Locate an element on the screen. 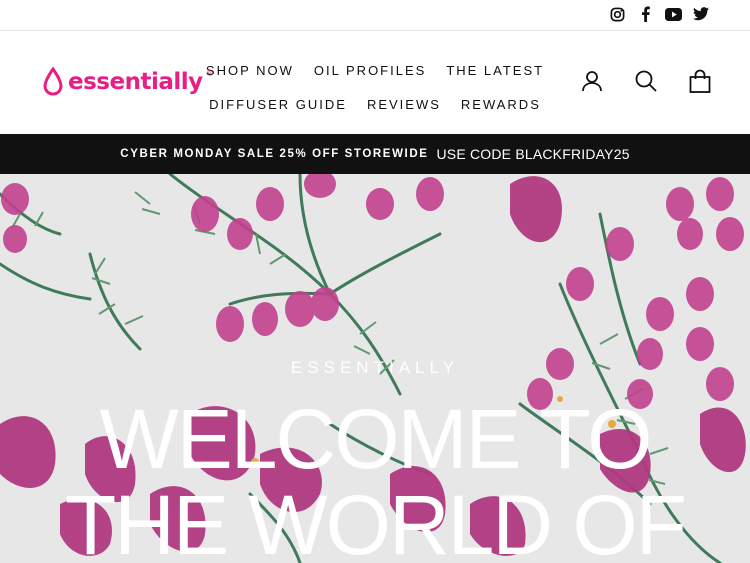  cart-icon is located at coordinates (700, 81).